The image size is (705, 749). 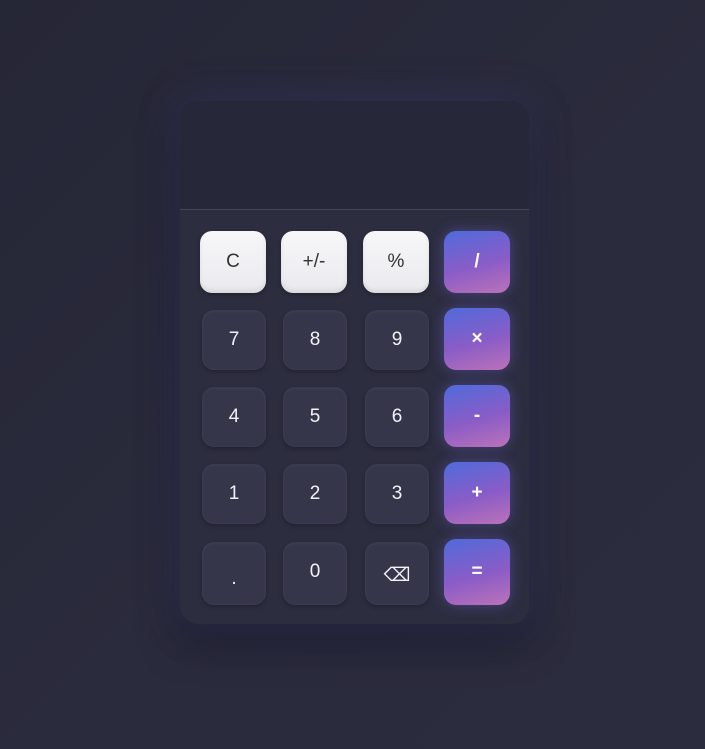 I want to click on digit-4-button: 4, so click(x=234, y=417).